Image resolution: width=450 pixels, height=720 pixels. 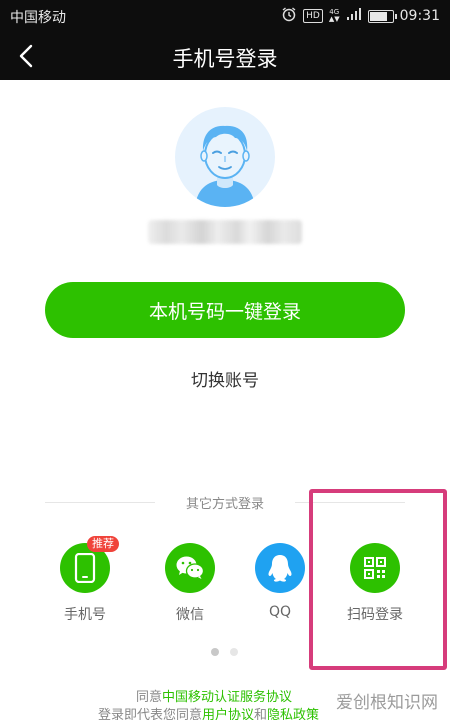 I want to click on status-icons: HD 4G ▲▼ 09:31, so click(x=360, y=16).